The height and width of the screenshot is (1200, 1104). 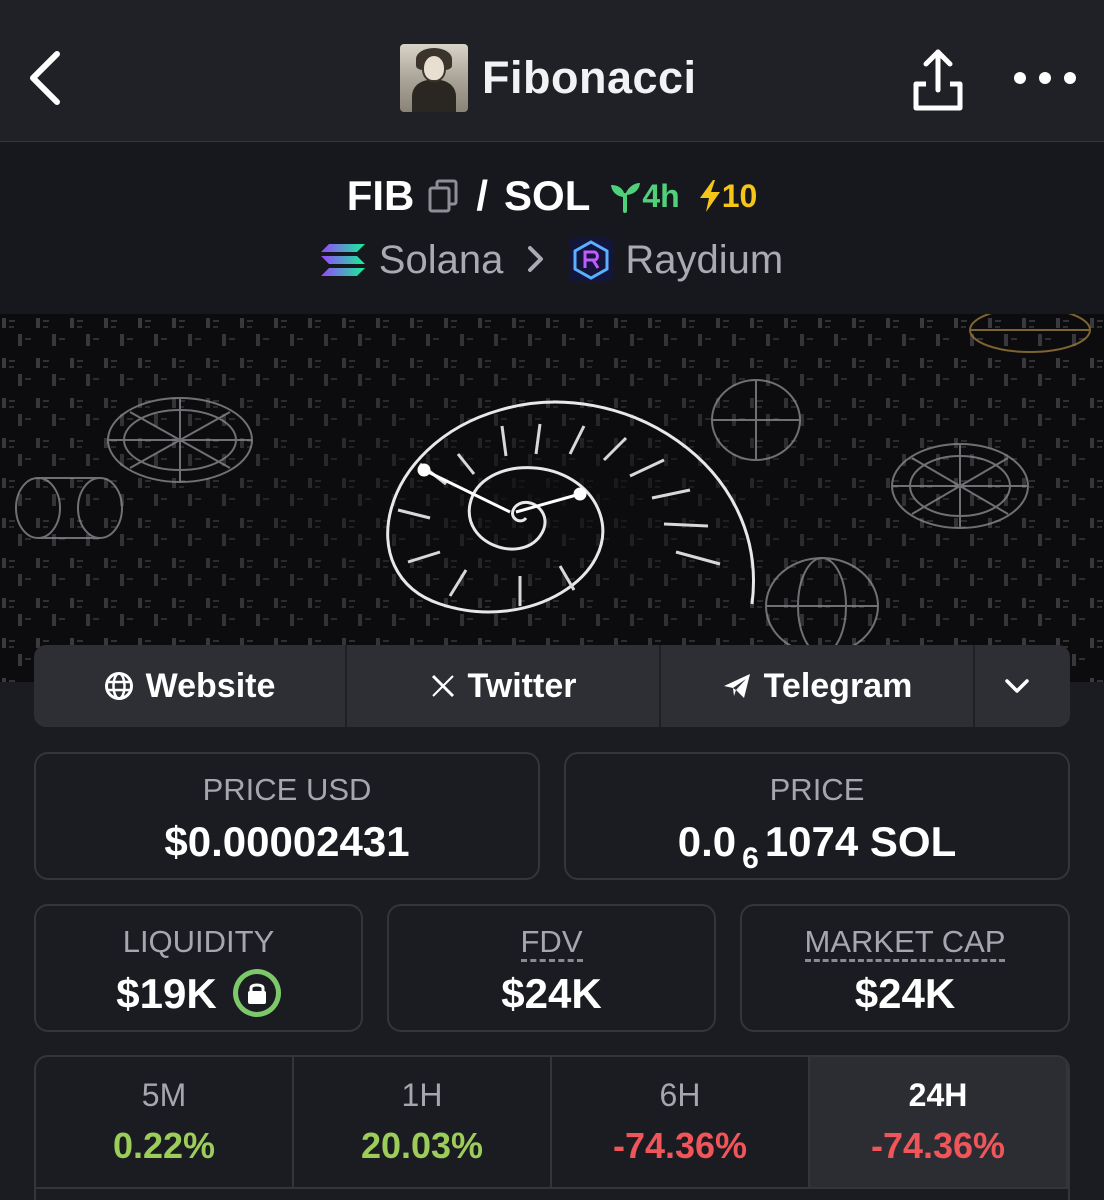 I want to click on twitter-link-button: Twitter, so click(x=504, y=686).